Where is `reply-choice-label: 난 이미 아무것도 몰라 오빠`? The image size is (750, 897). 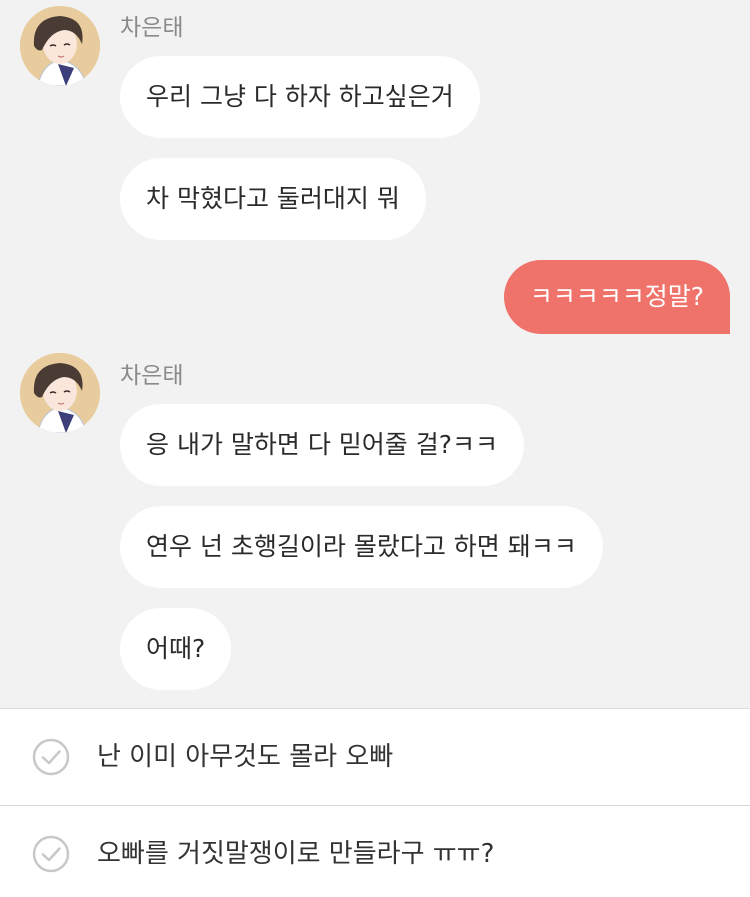 reply-choice-label: 난 이미 아무것도 몰라 오빠 is located at coordinates (245, 757).